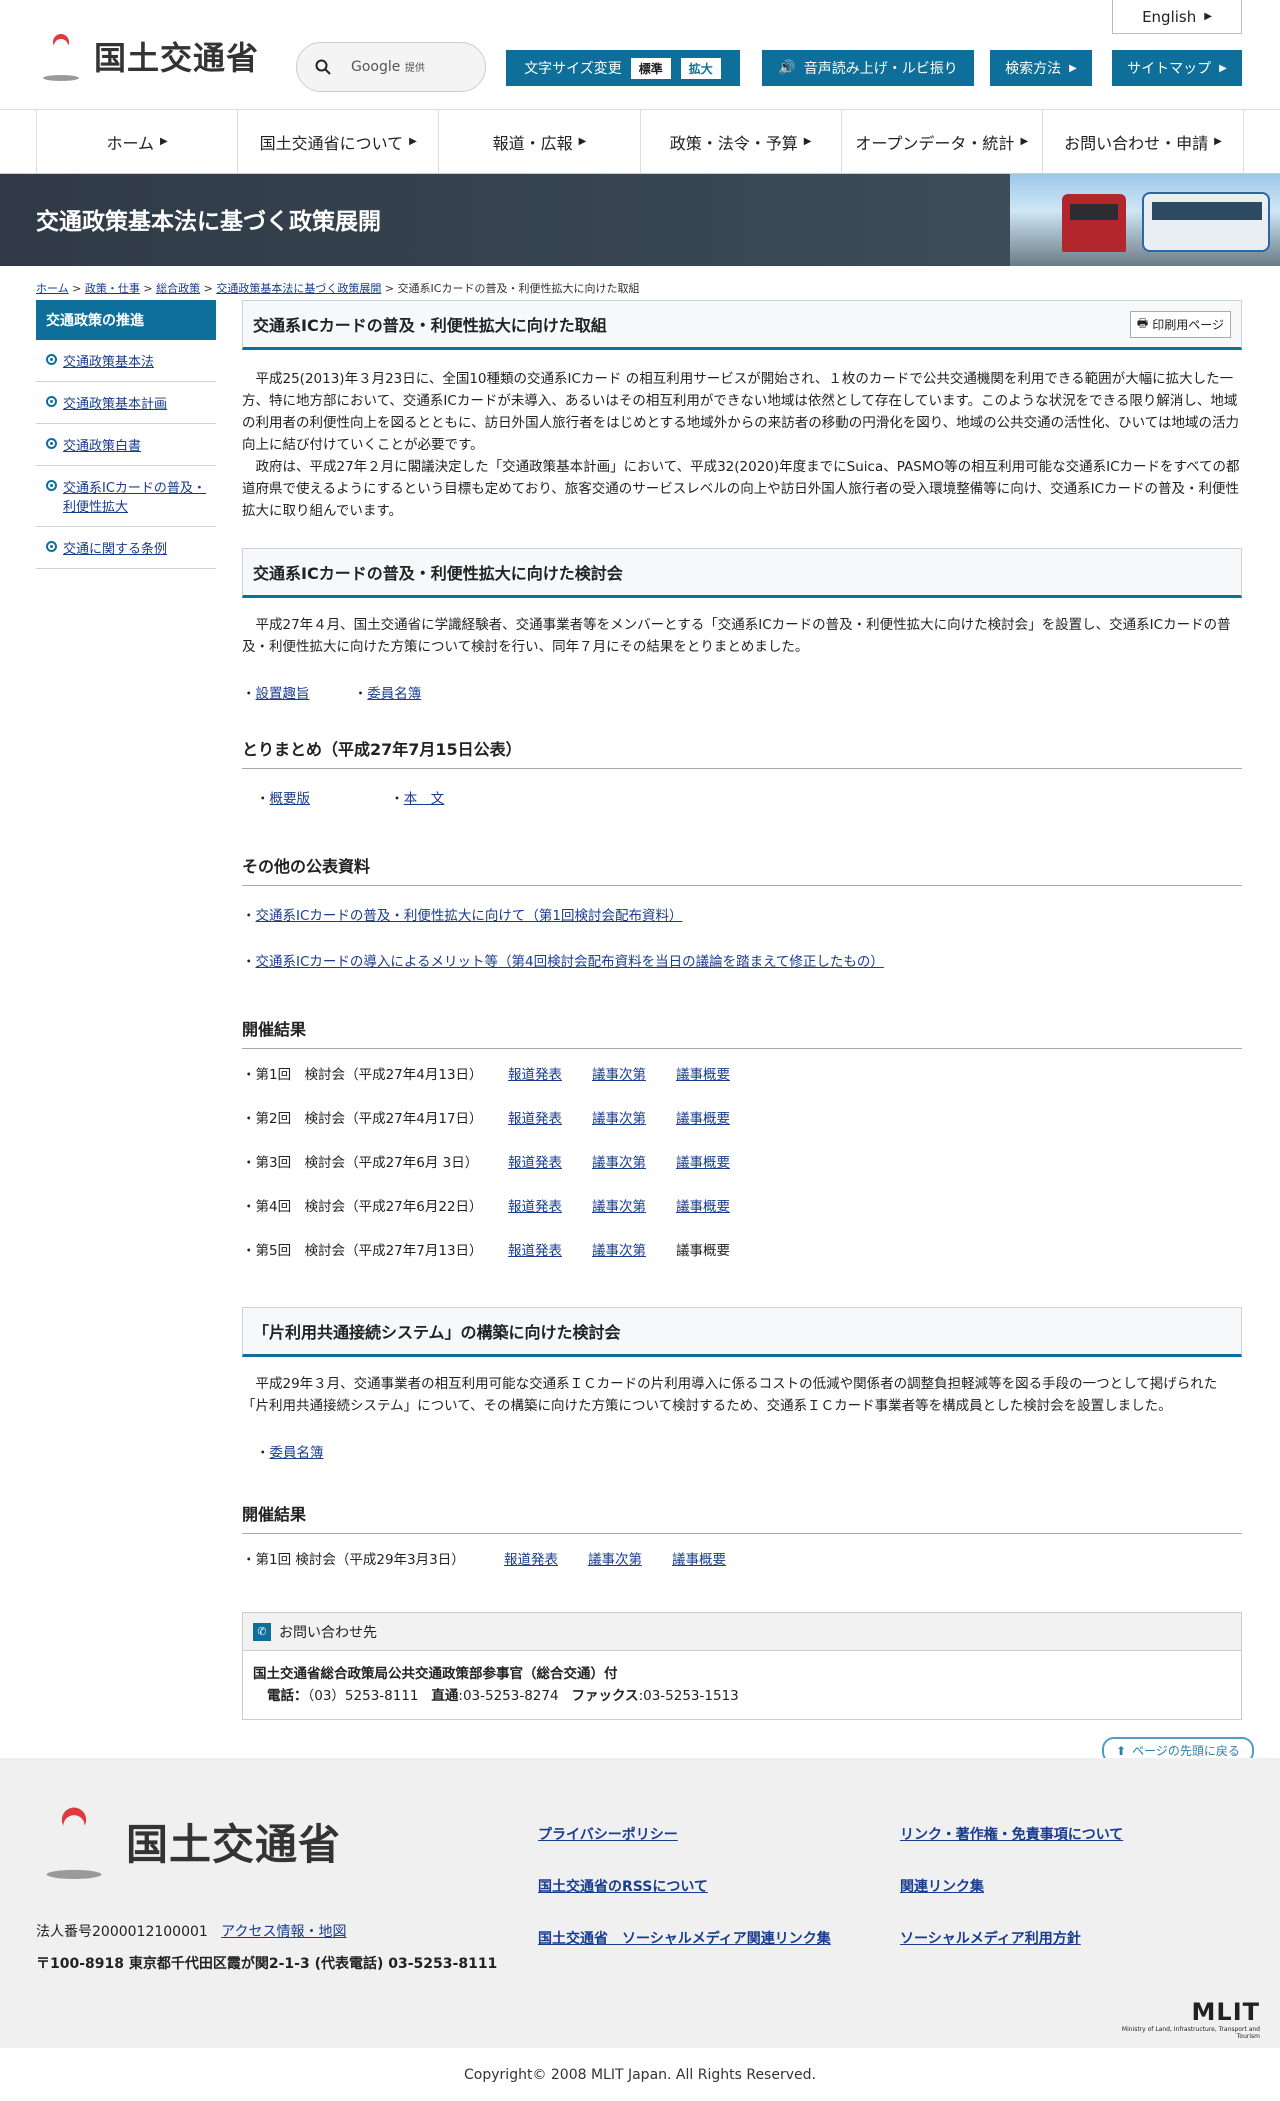 The width and height of the screenshot is (1280, 2101). I want to click on social-policy-link: ソーシャルメディア利用方針, so click(990, 1938).